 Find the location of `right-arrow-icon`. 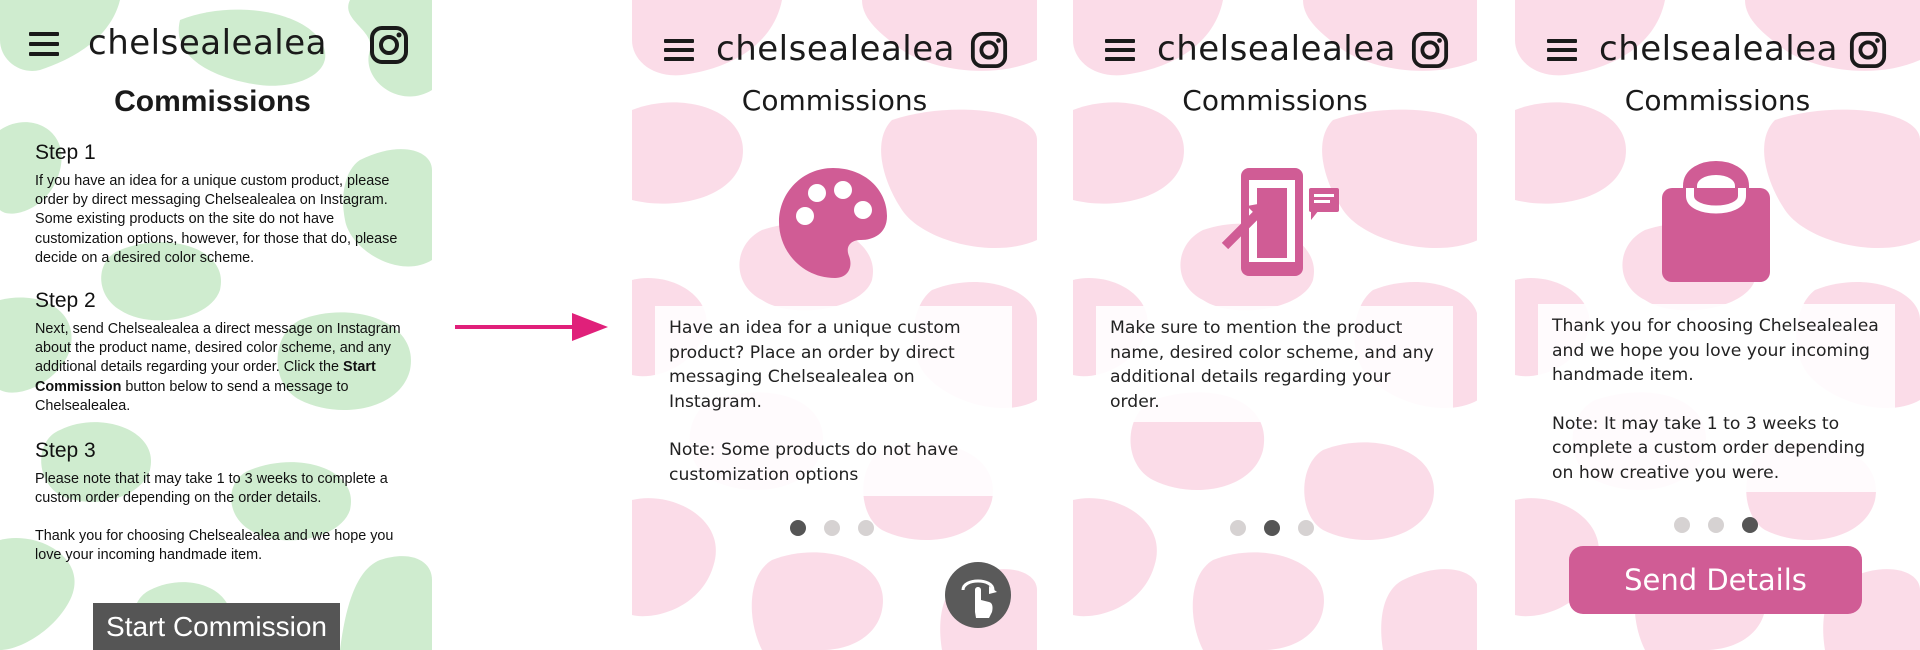

right-arrow-icon is located at coordinates (531, 327).